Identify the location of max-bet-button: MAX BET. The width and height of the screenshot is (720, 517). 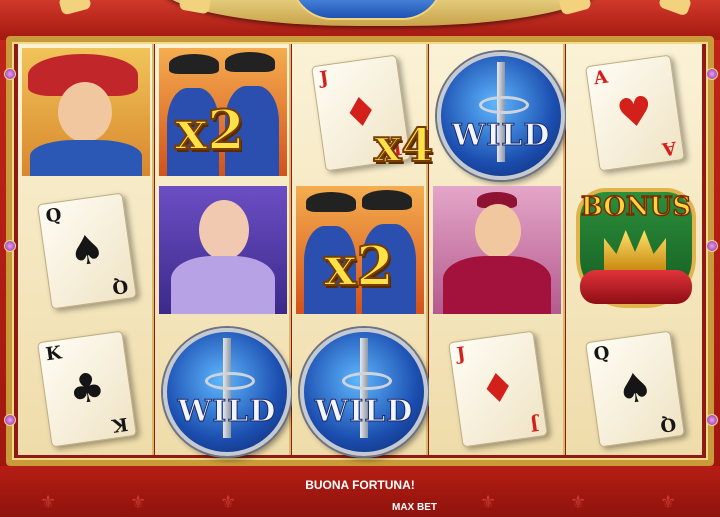
(414, 507).